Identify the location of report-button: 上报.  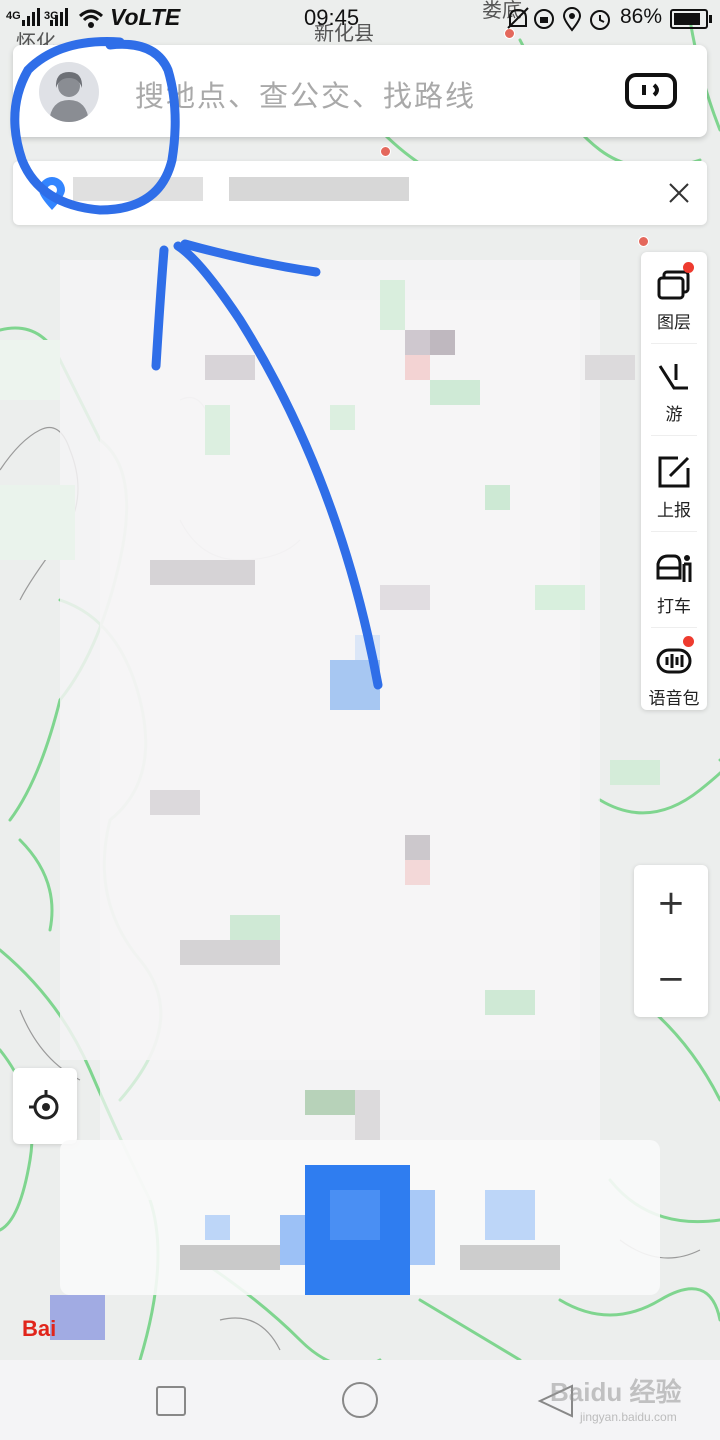
(674, 486).